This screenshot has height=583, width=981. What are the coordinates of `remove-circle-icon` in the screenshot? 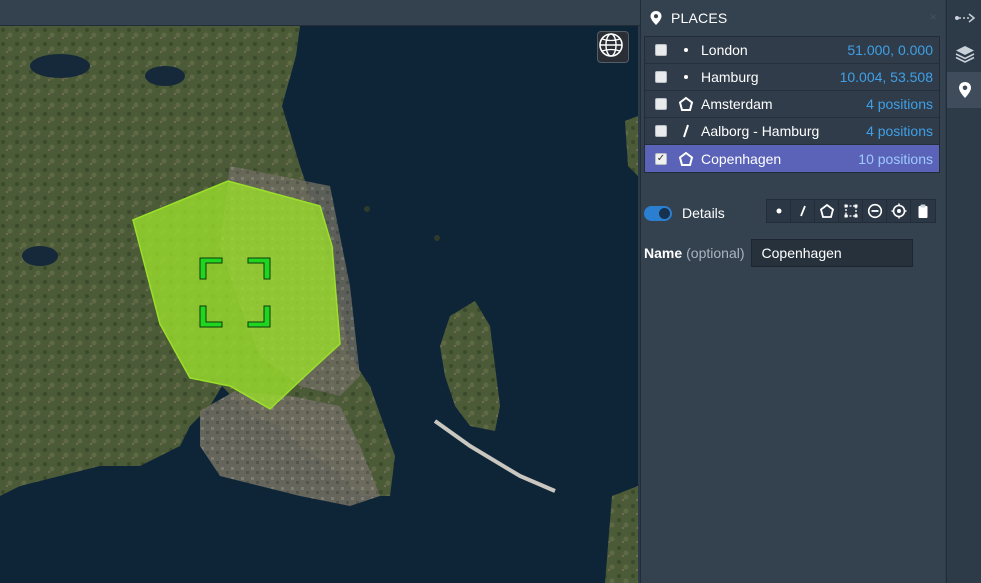 It's located at (874, 211).